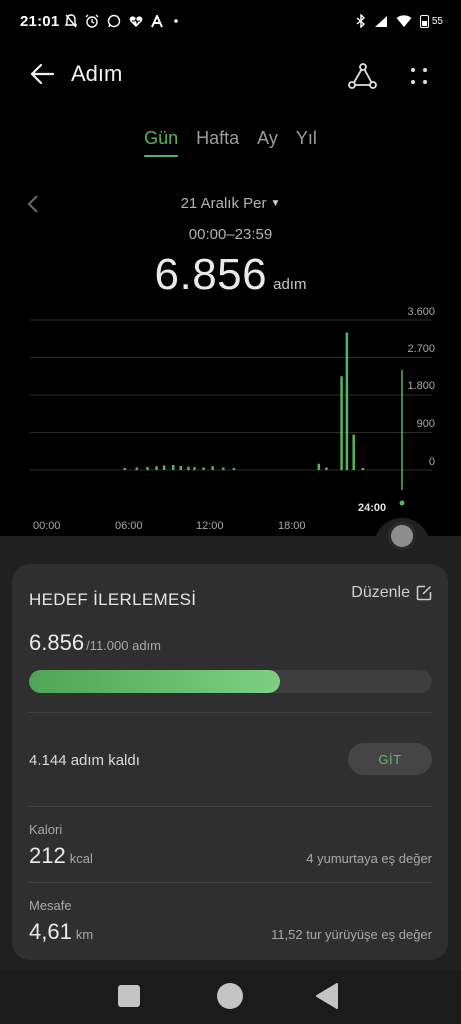 The width and height of the screenshot is (461, 1024). What do you see at coordinates (46, 829) in the screenshot?
I see `calorie-label: Kalori` at bounding box center [46, 829].